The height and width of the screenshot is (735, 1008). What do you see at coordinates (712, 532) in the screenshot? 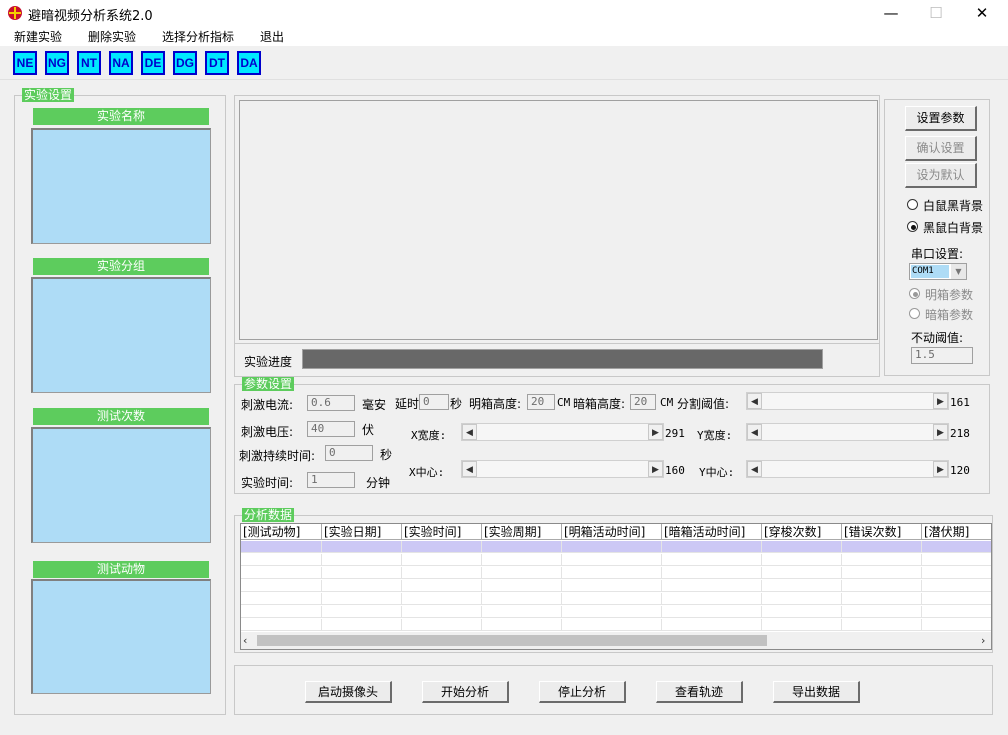
I see `column-header: [暗箱活动时间]` at bounding box center [712, 532].